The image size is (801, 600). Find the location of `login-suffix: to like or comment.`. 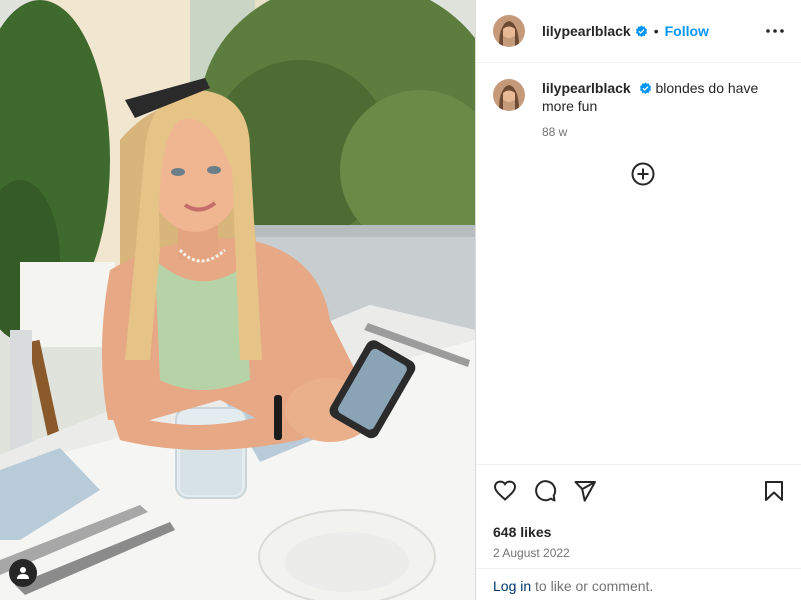

login-suffix: to like or comment. is located at coordinates (592, 586).